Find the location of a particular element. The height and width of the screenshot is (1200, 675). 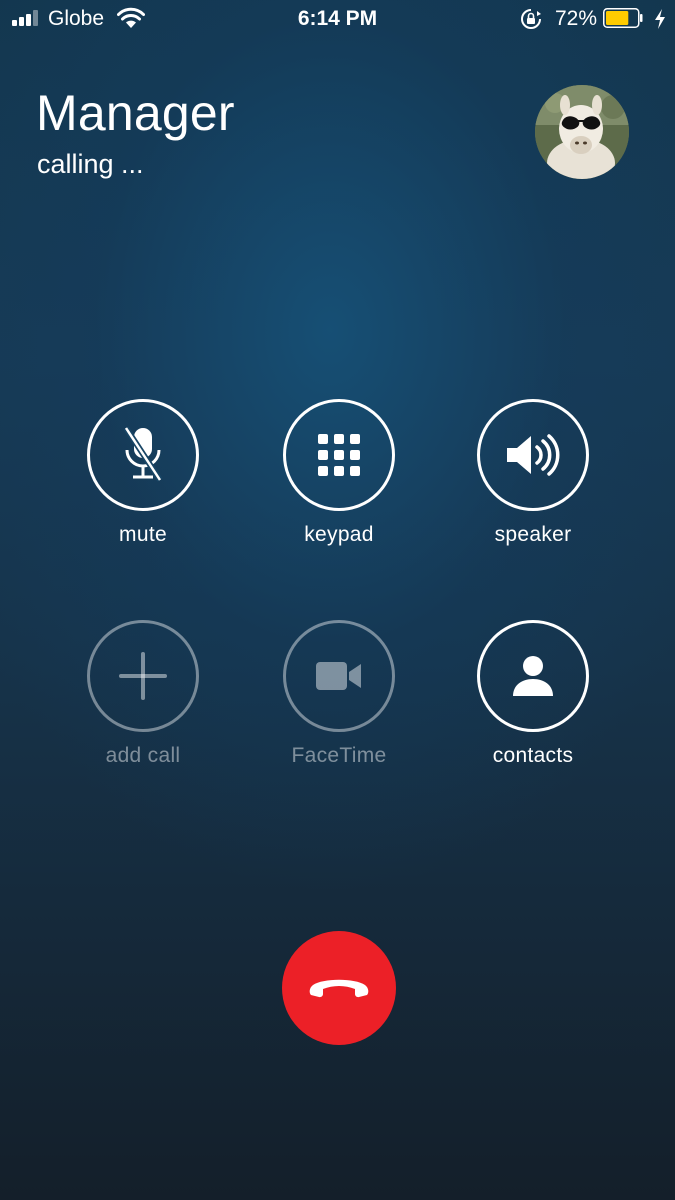

speaker-button: speaker is located at coordinates (533, 473).